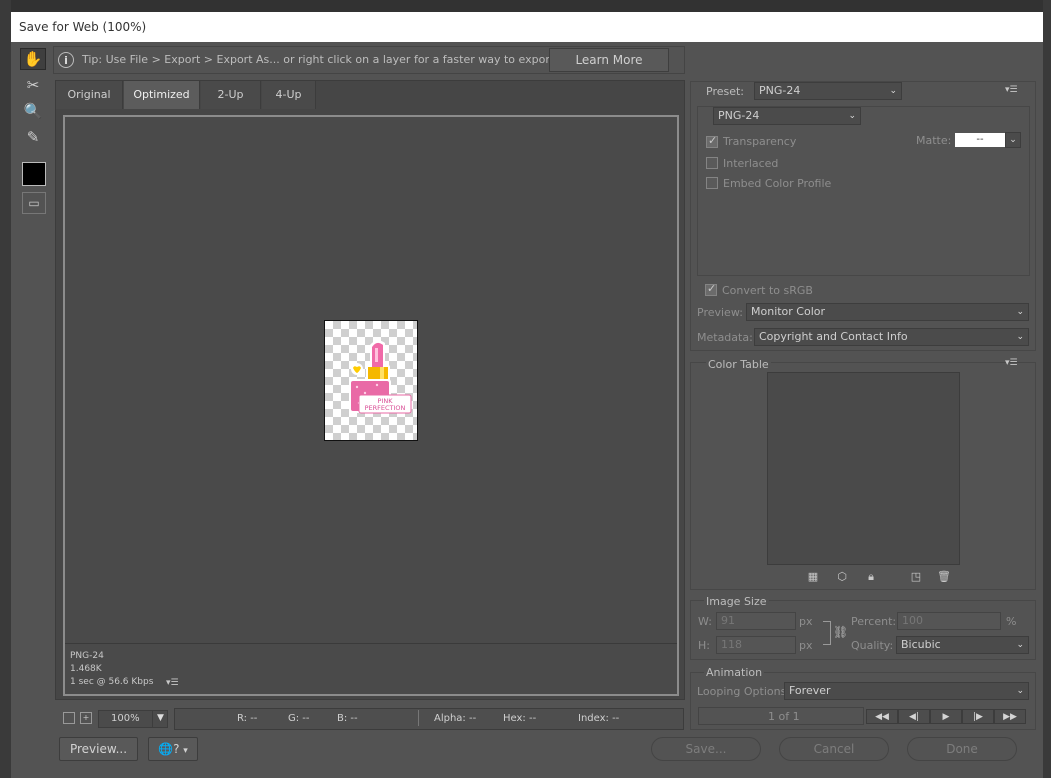 Image resolution: width=1051 pixels, height=778 pixels. Describe the element at coordinates (780, 90) in the screenshot. I see `preset-value: PNG-24` at that location.